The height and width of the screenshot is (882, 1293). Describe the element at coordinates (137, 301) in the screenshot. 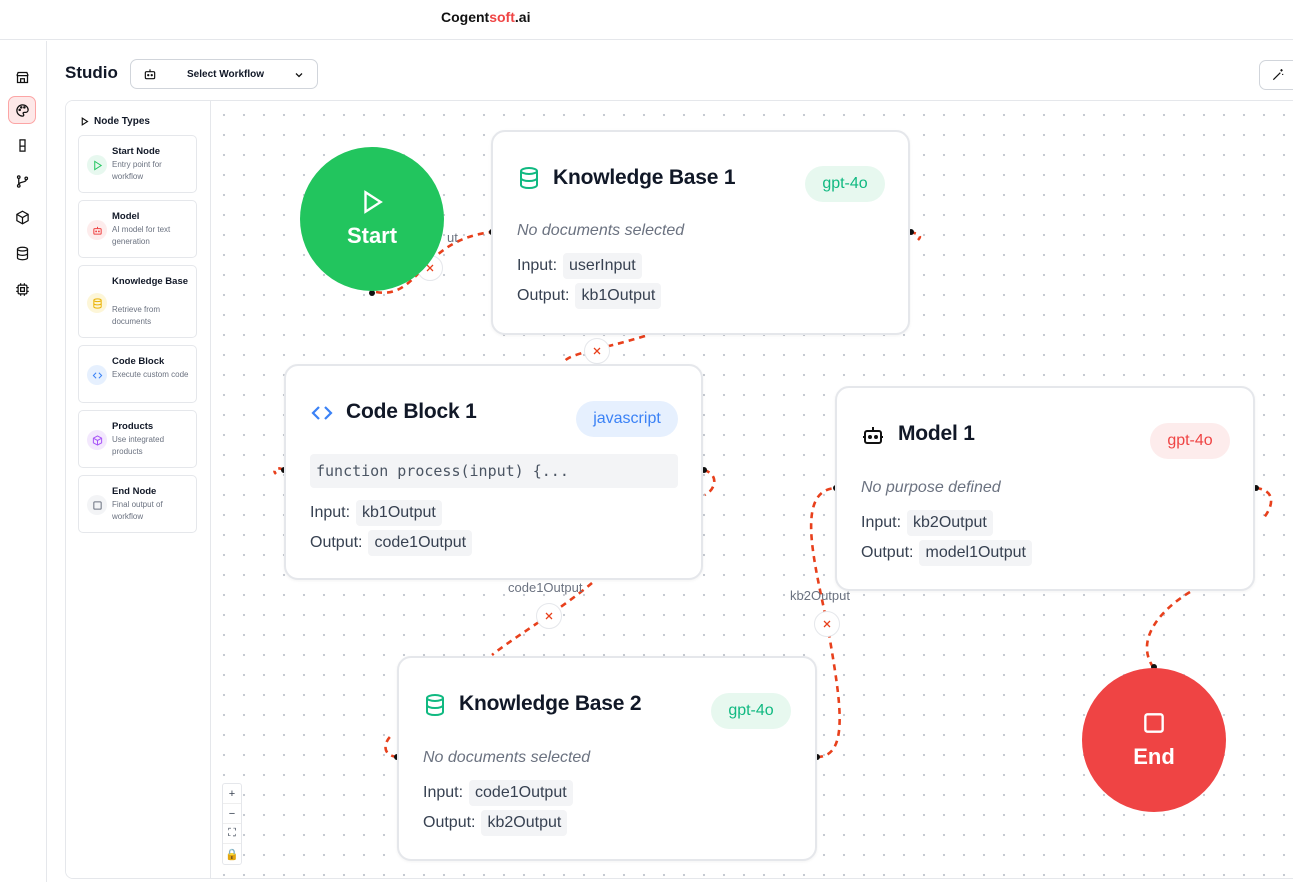

I see `palette-item: Knowledge Base Retrieve from documents` at that location.